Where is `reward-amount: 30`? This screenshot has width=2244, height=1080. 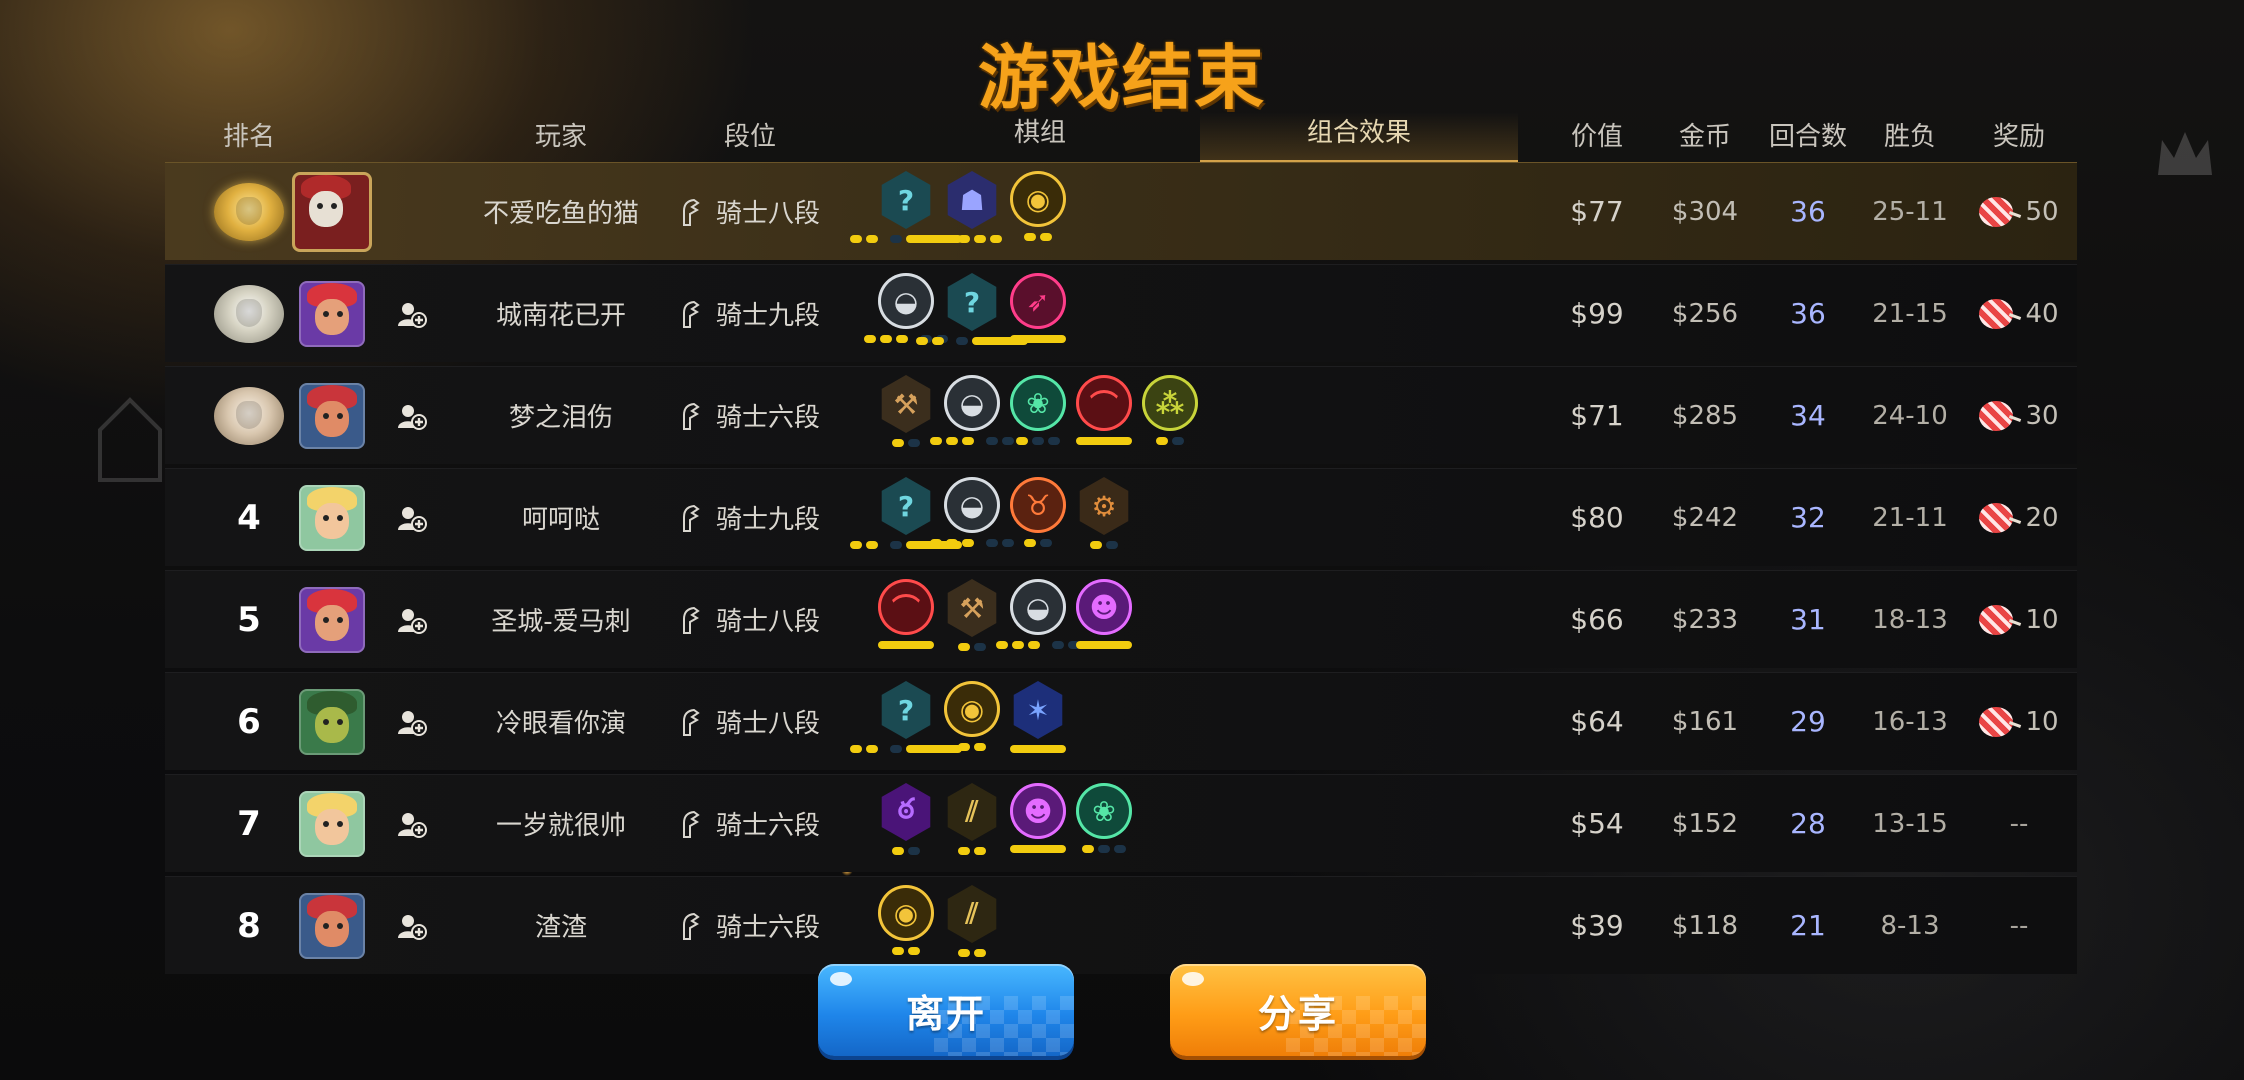 reward-amount: 30 is located at coordinates (2042, 415).